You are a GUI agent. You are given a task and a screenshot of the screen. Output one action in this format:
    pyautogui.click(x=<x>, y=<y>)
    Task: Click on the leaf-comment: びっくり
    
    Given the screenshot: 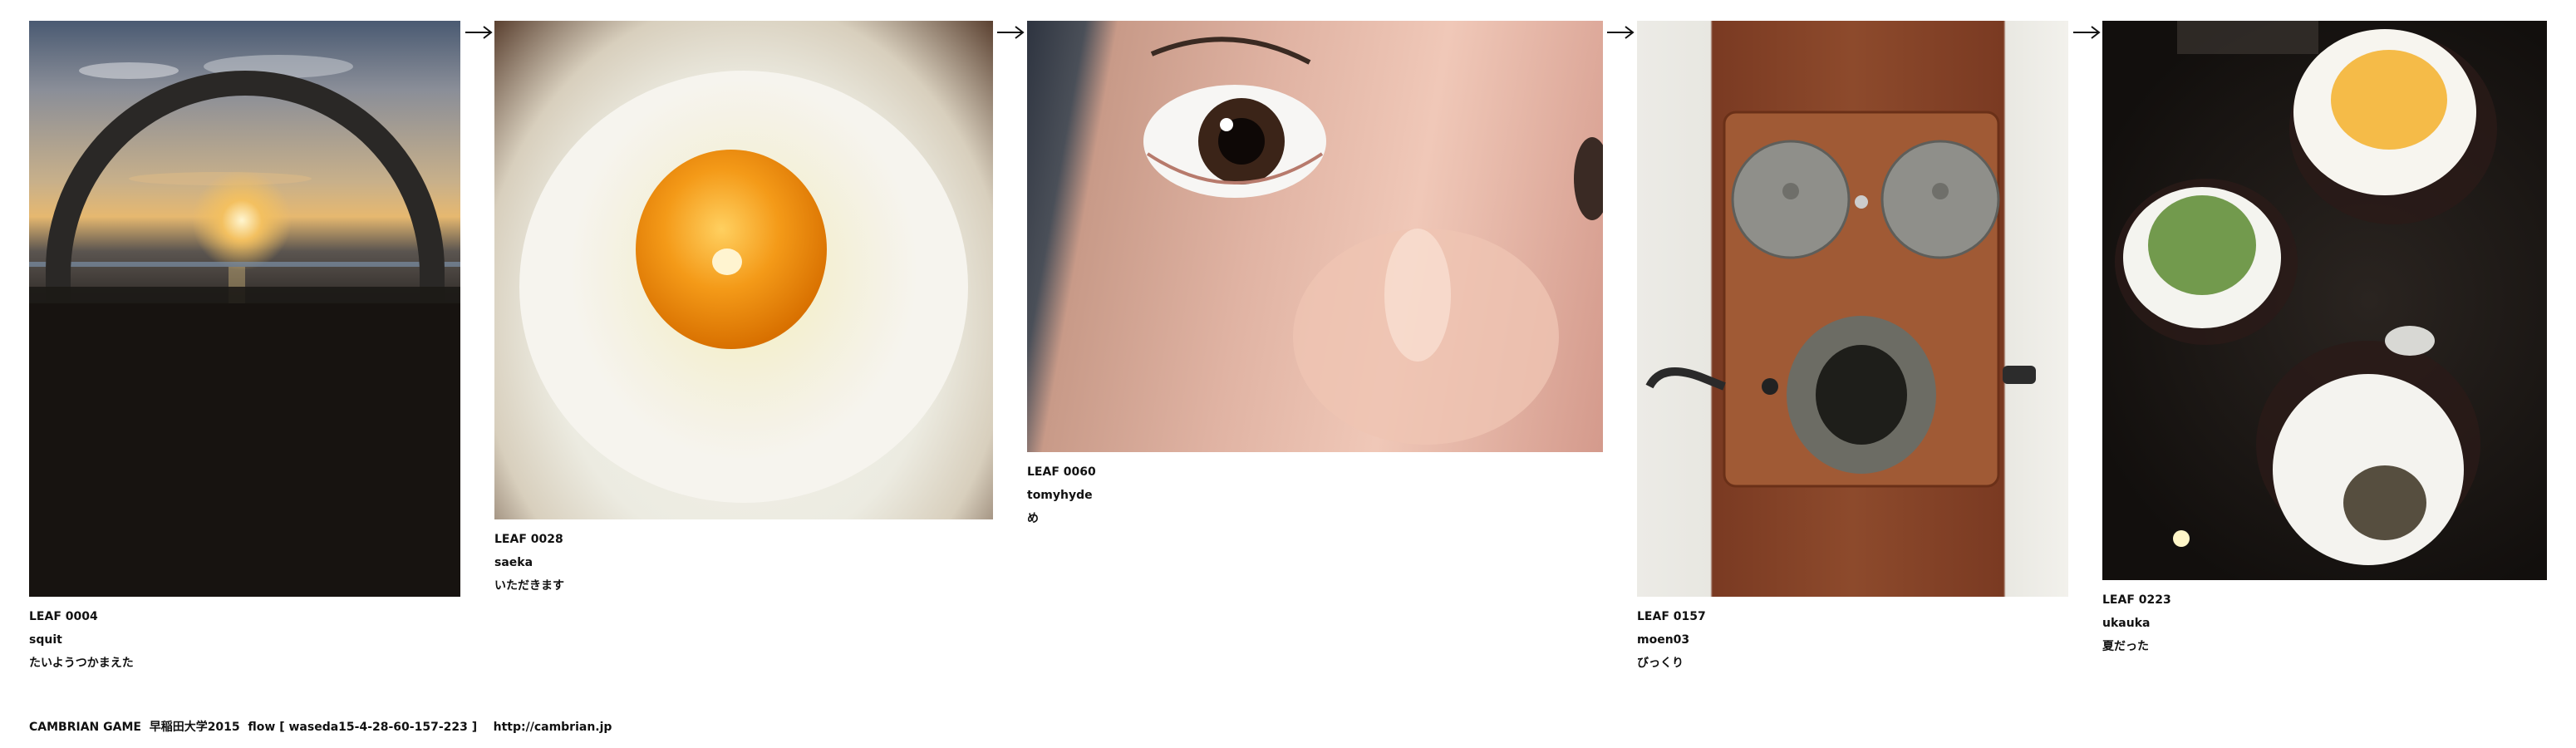 What is the action you would take?
    pyautogui.click(x=1660, y=663)
    